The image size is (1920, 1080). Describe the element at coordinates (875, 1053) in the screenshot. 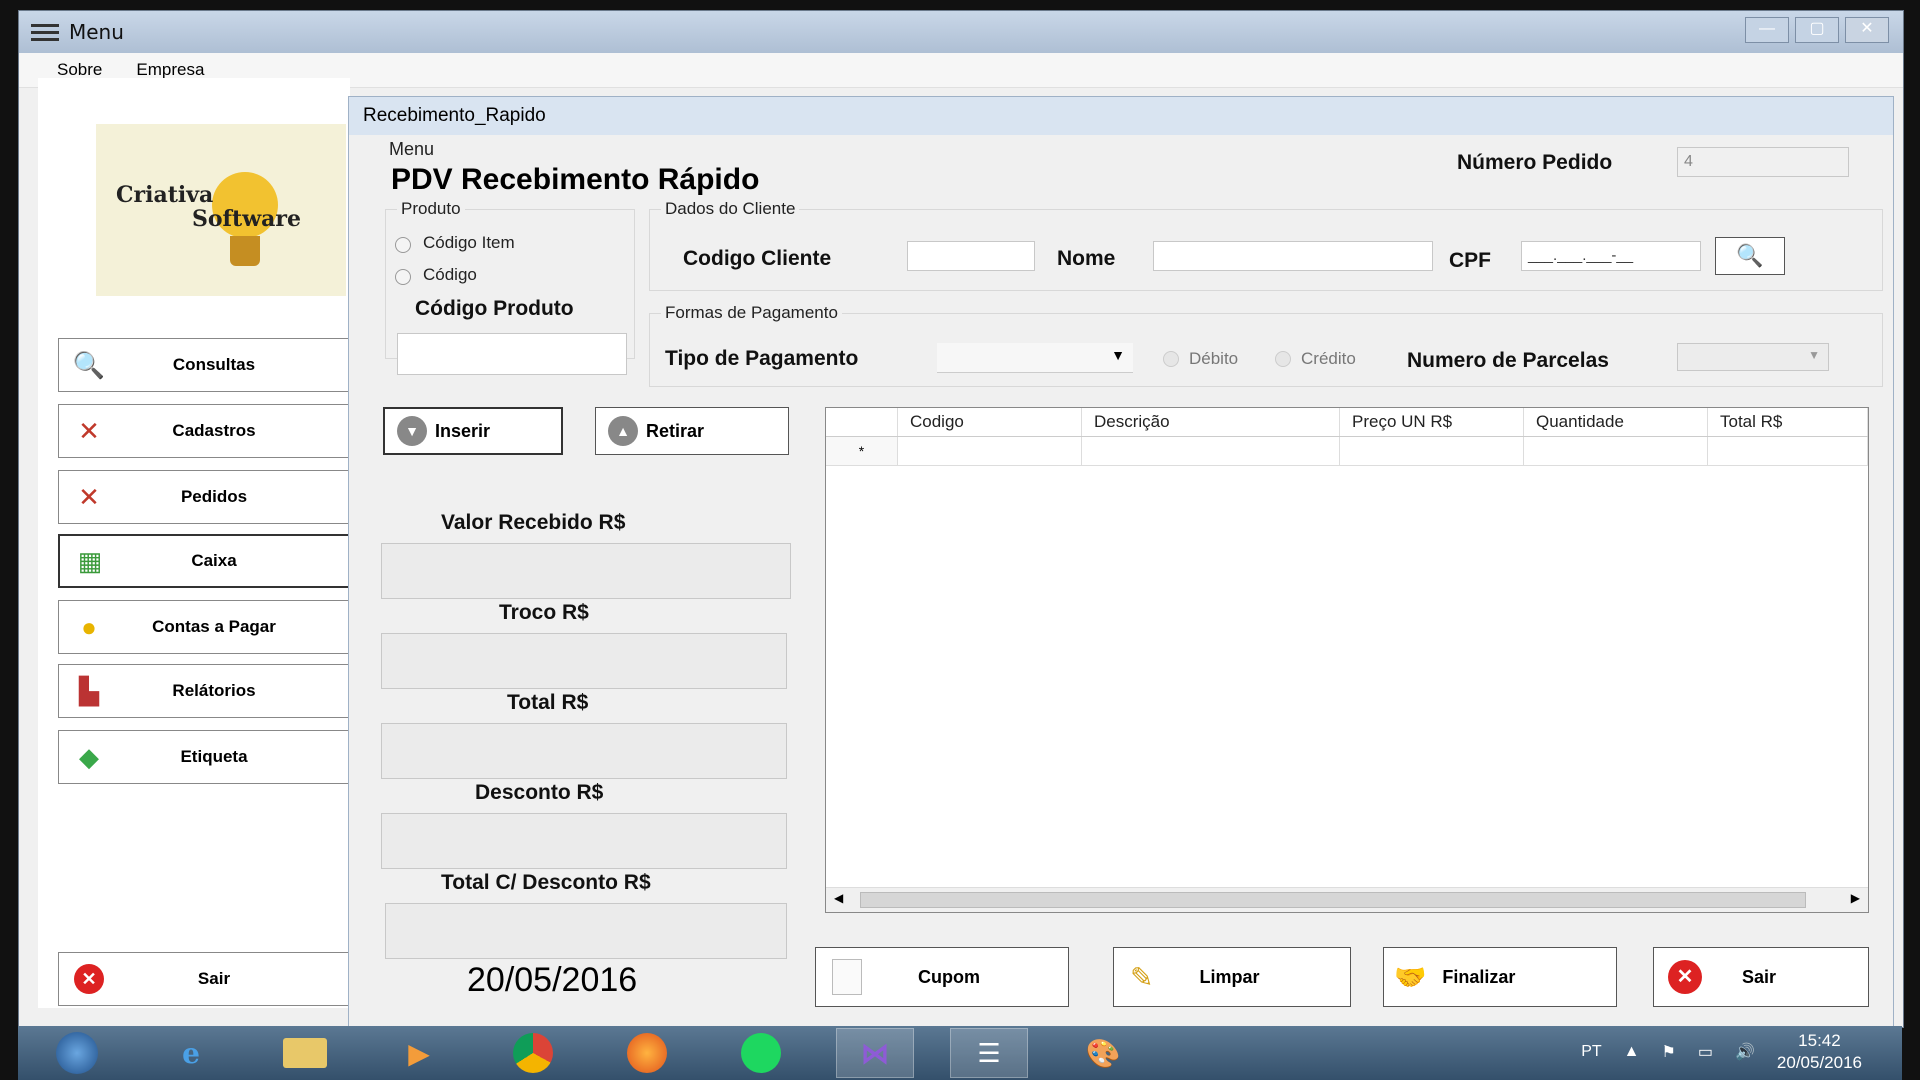

I see `visual-studio-icon: ⋈` at that location.